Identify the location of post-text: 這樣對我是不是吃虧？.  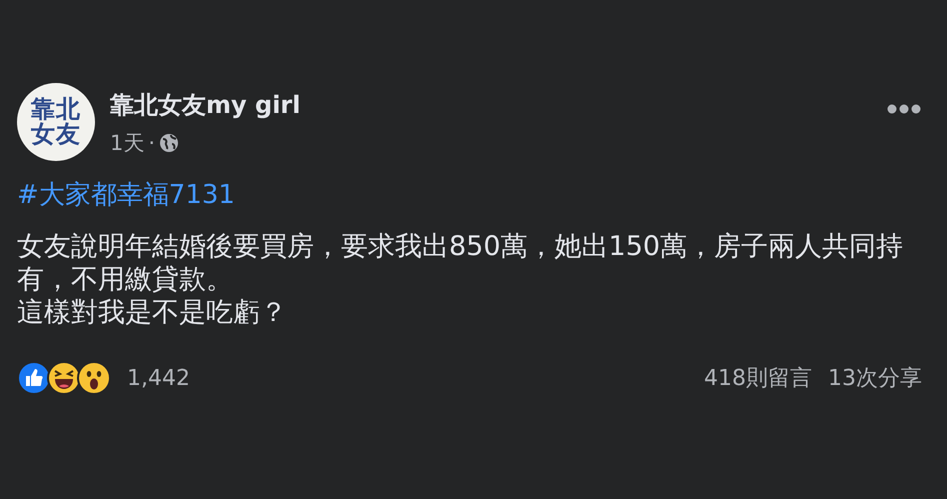
(152, 312).